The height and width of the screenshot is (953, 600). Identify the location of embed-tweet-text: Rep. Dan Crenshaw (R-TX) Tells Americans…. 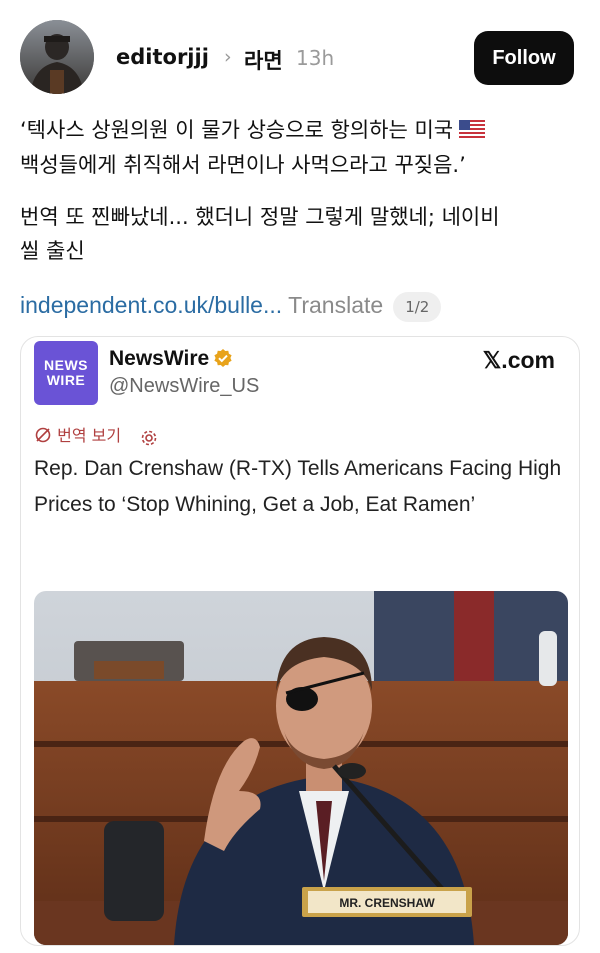
(298, 486).